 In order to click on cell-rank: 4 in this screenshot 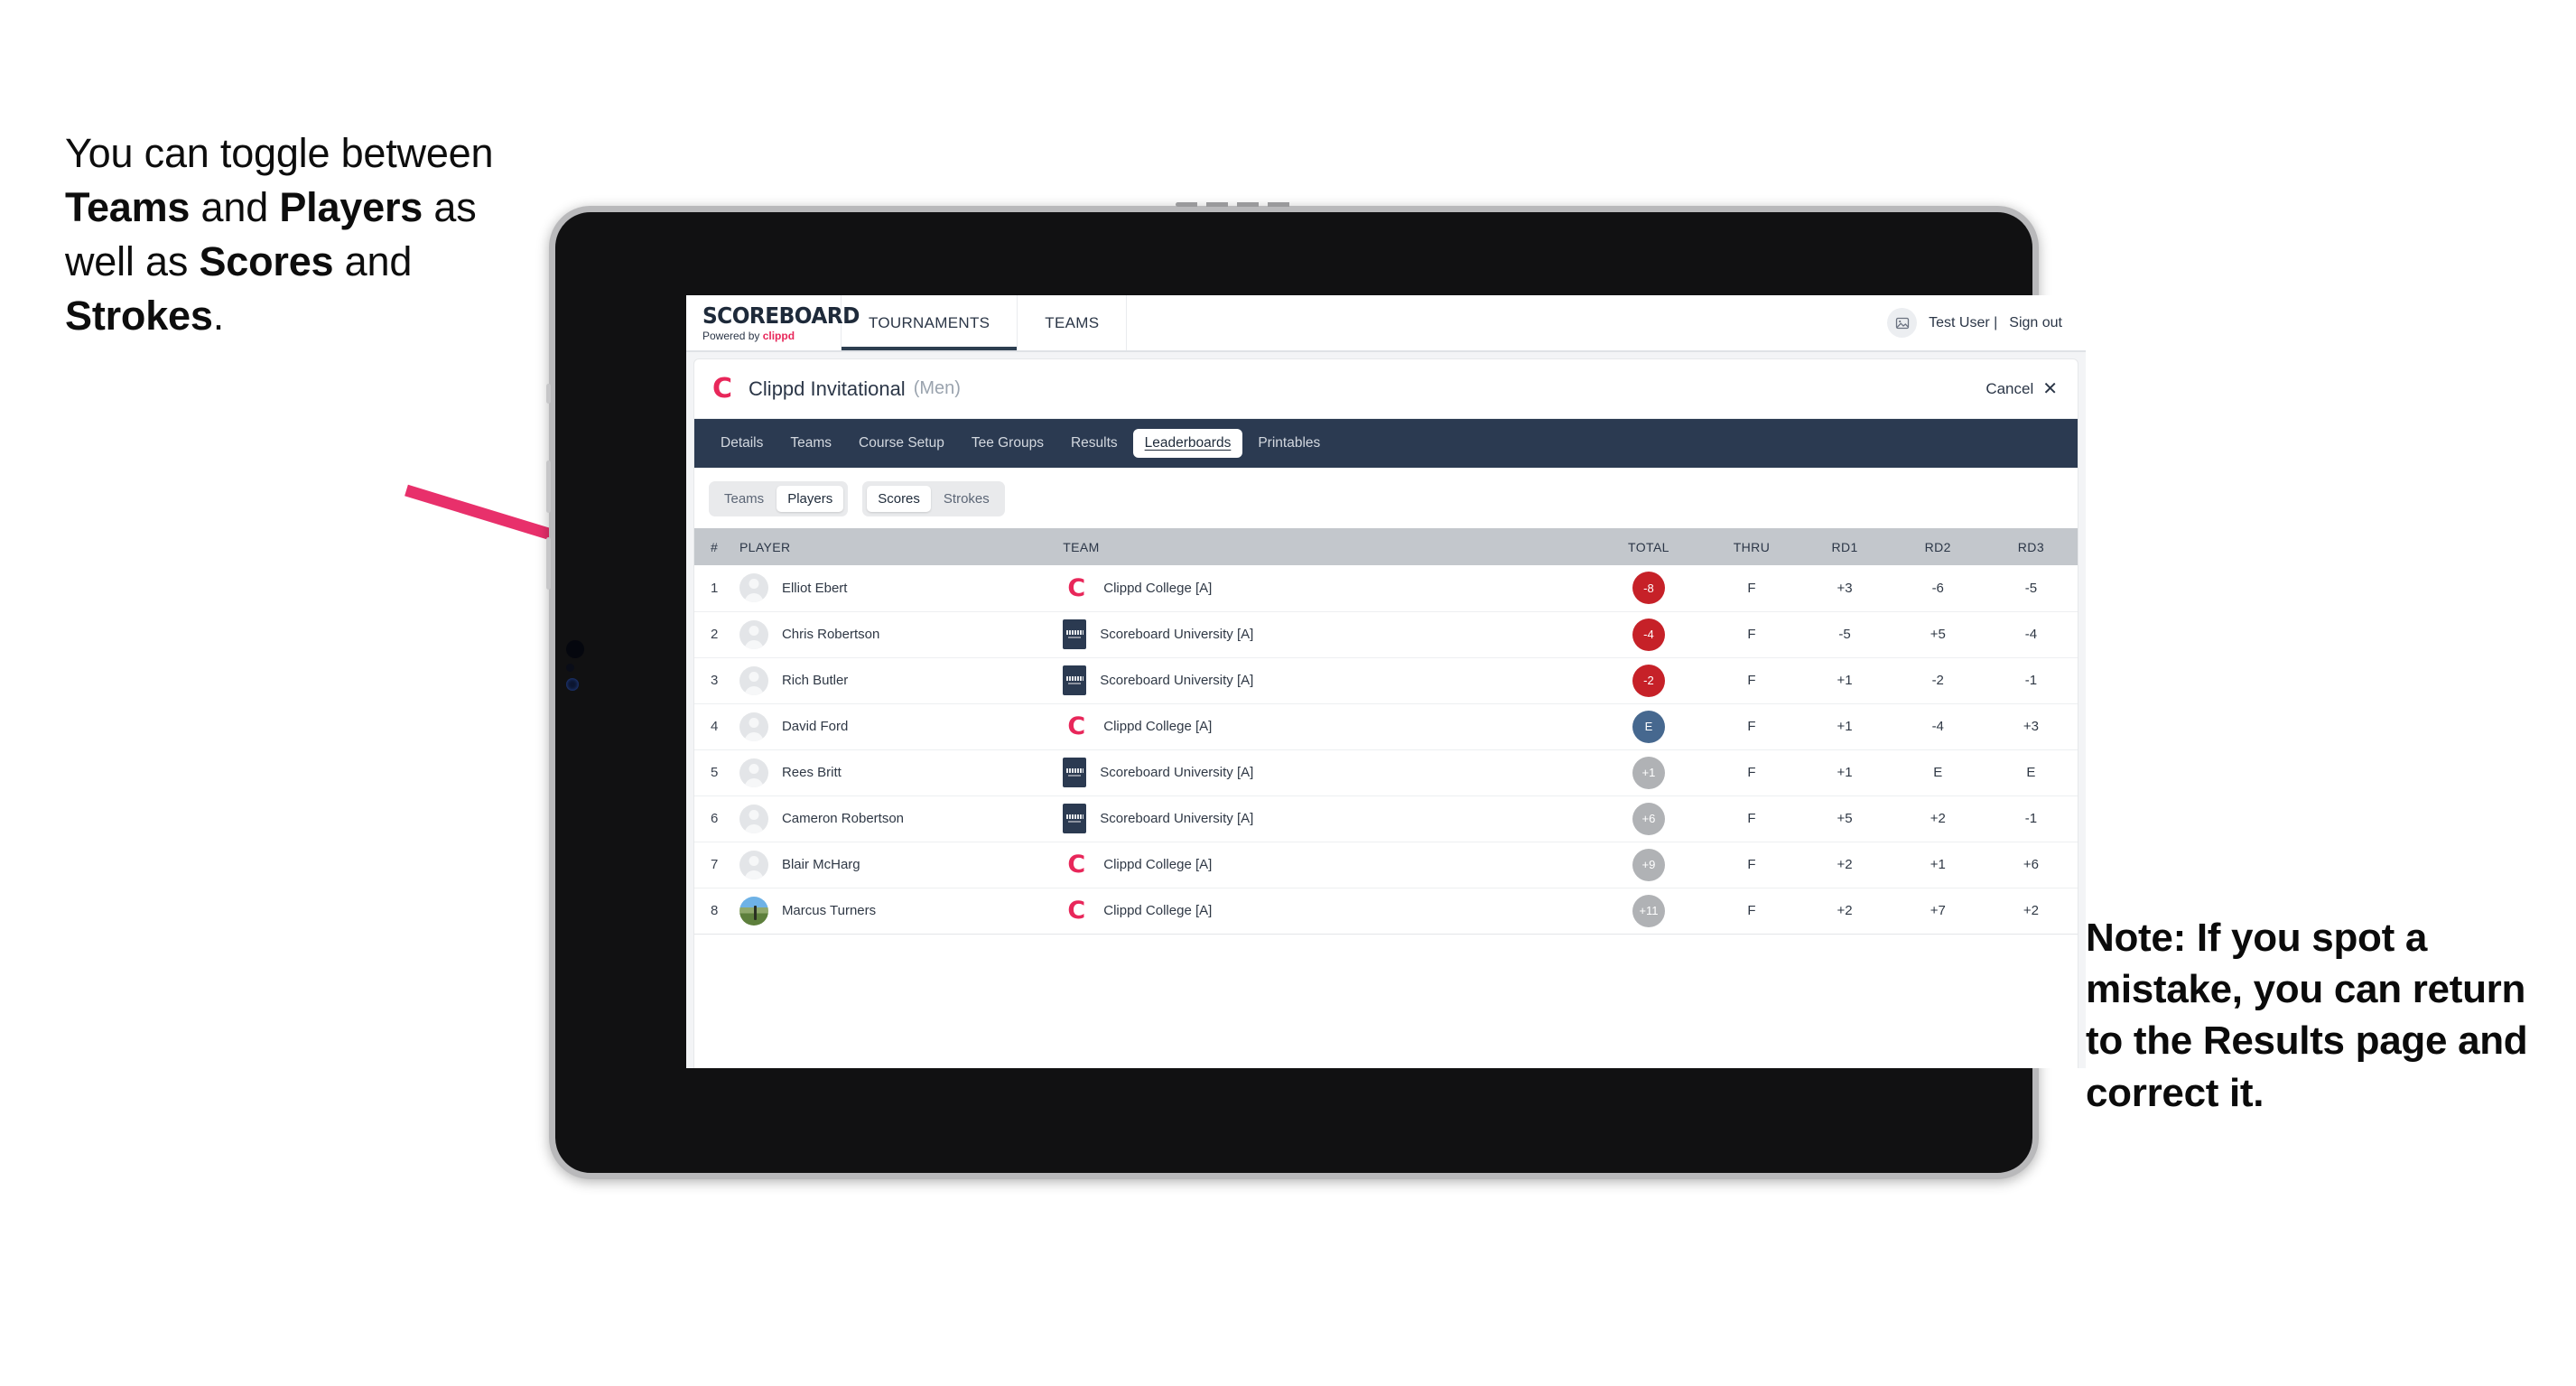, I will do `click(716, 727)`.